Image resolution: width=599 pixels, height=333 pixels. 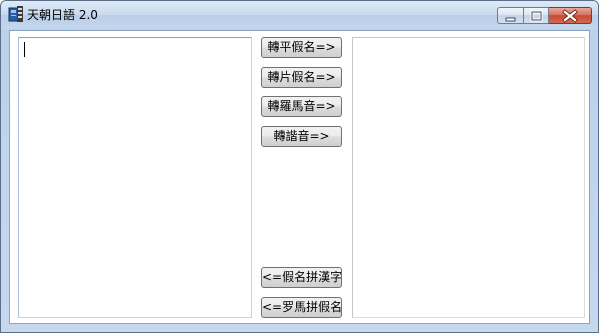 What do you see at coordinates (16, 14) in the screenshot?
I see `app-icon` at bounding box center [16, 14].